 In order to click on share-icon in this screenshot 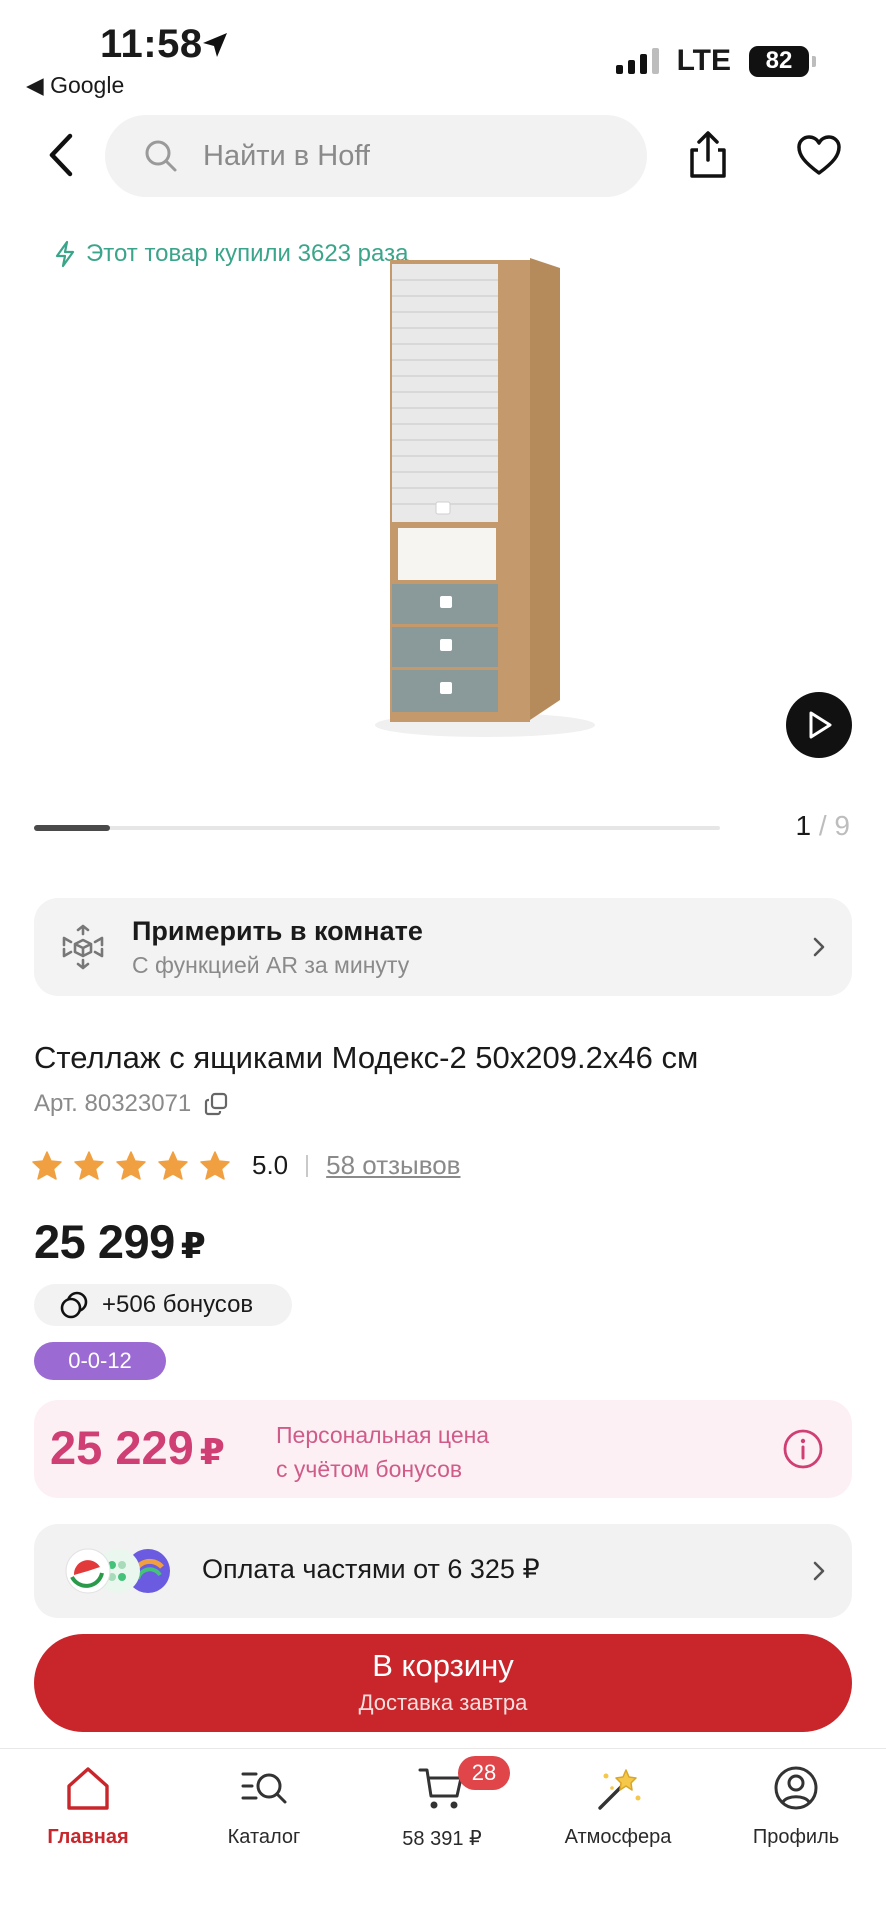, I will do `click(708, 155)`.